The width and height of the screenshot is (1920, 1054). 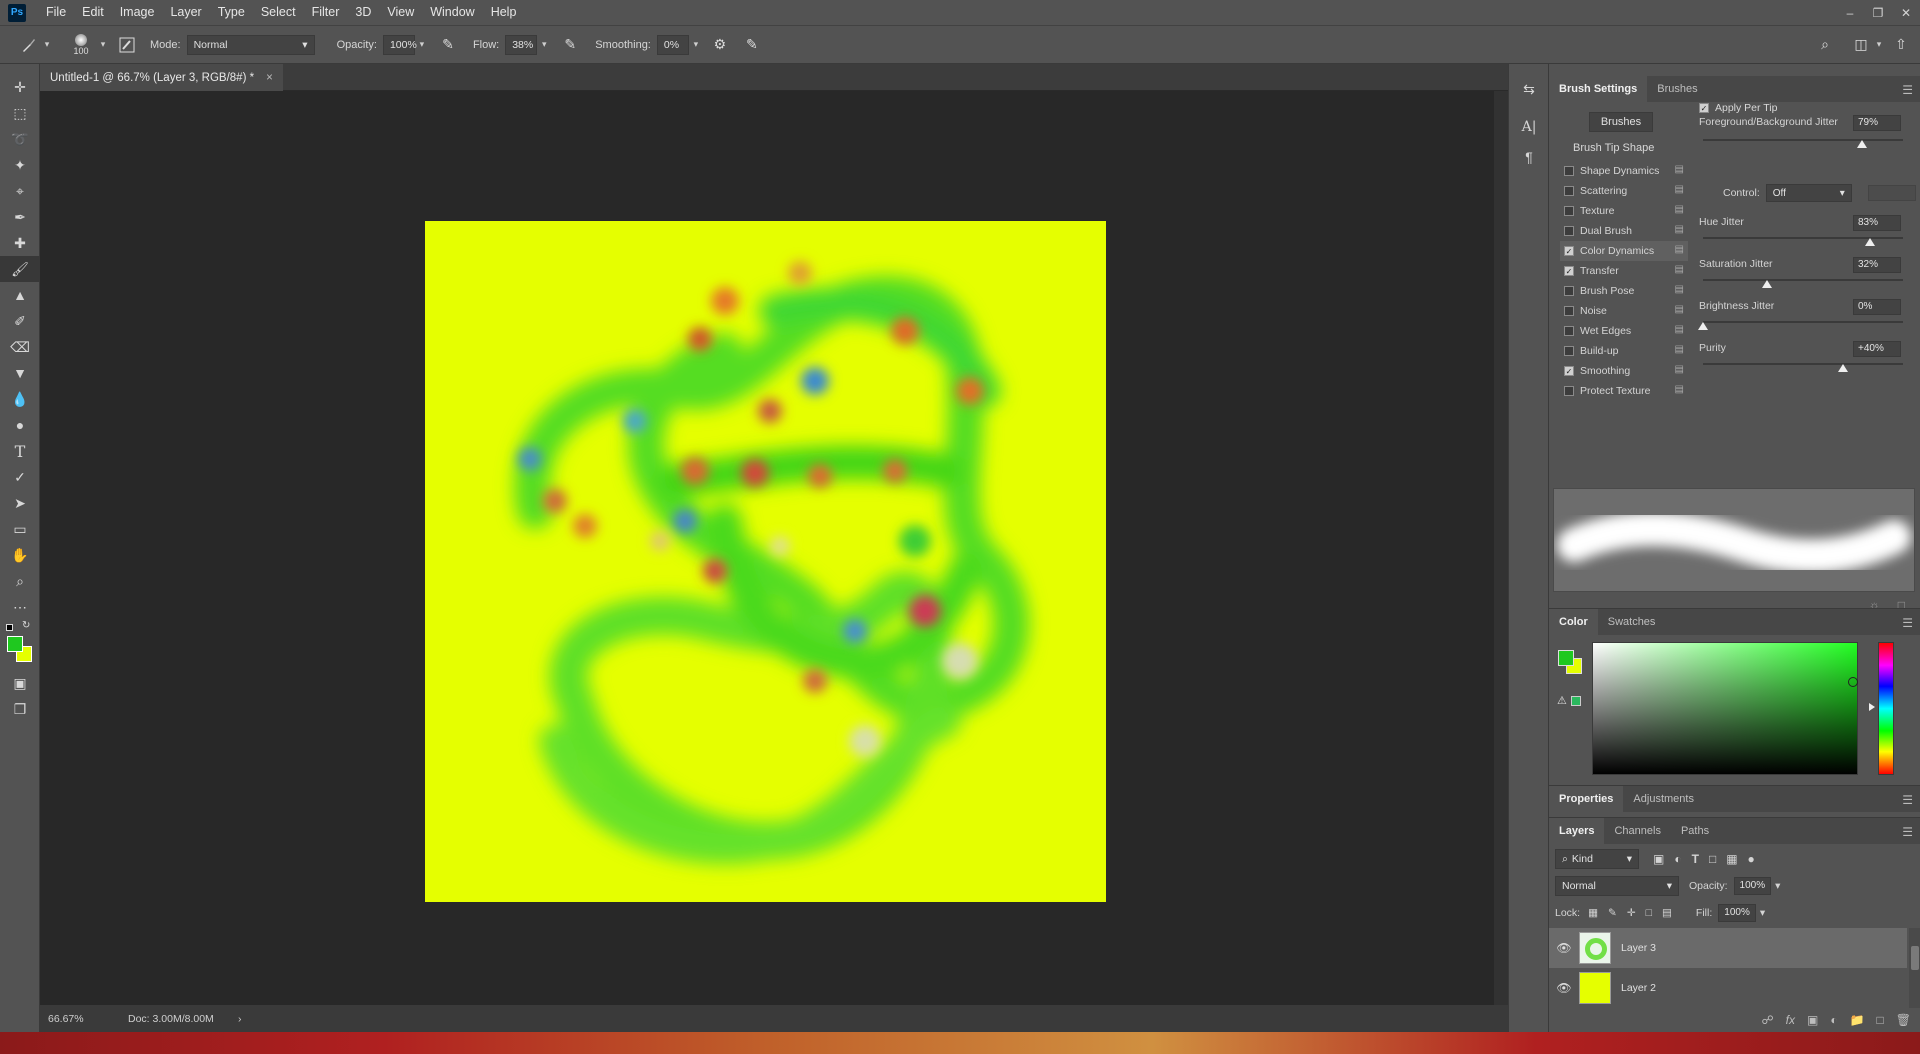 What do you see at coordinates (20, 529) in the screenshot?
I see `shape-tool-icon: ▭` at bounding box center [20, 529].